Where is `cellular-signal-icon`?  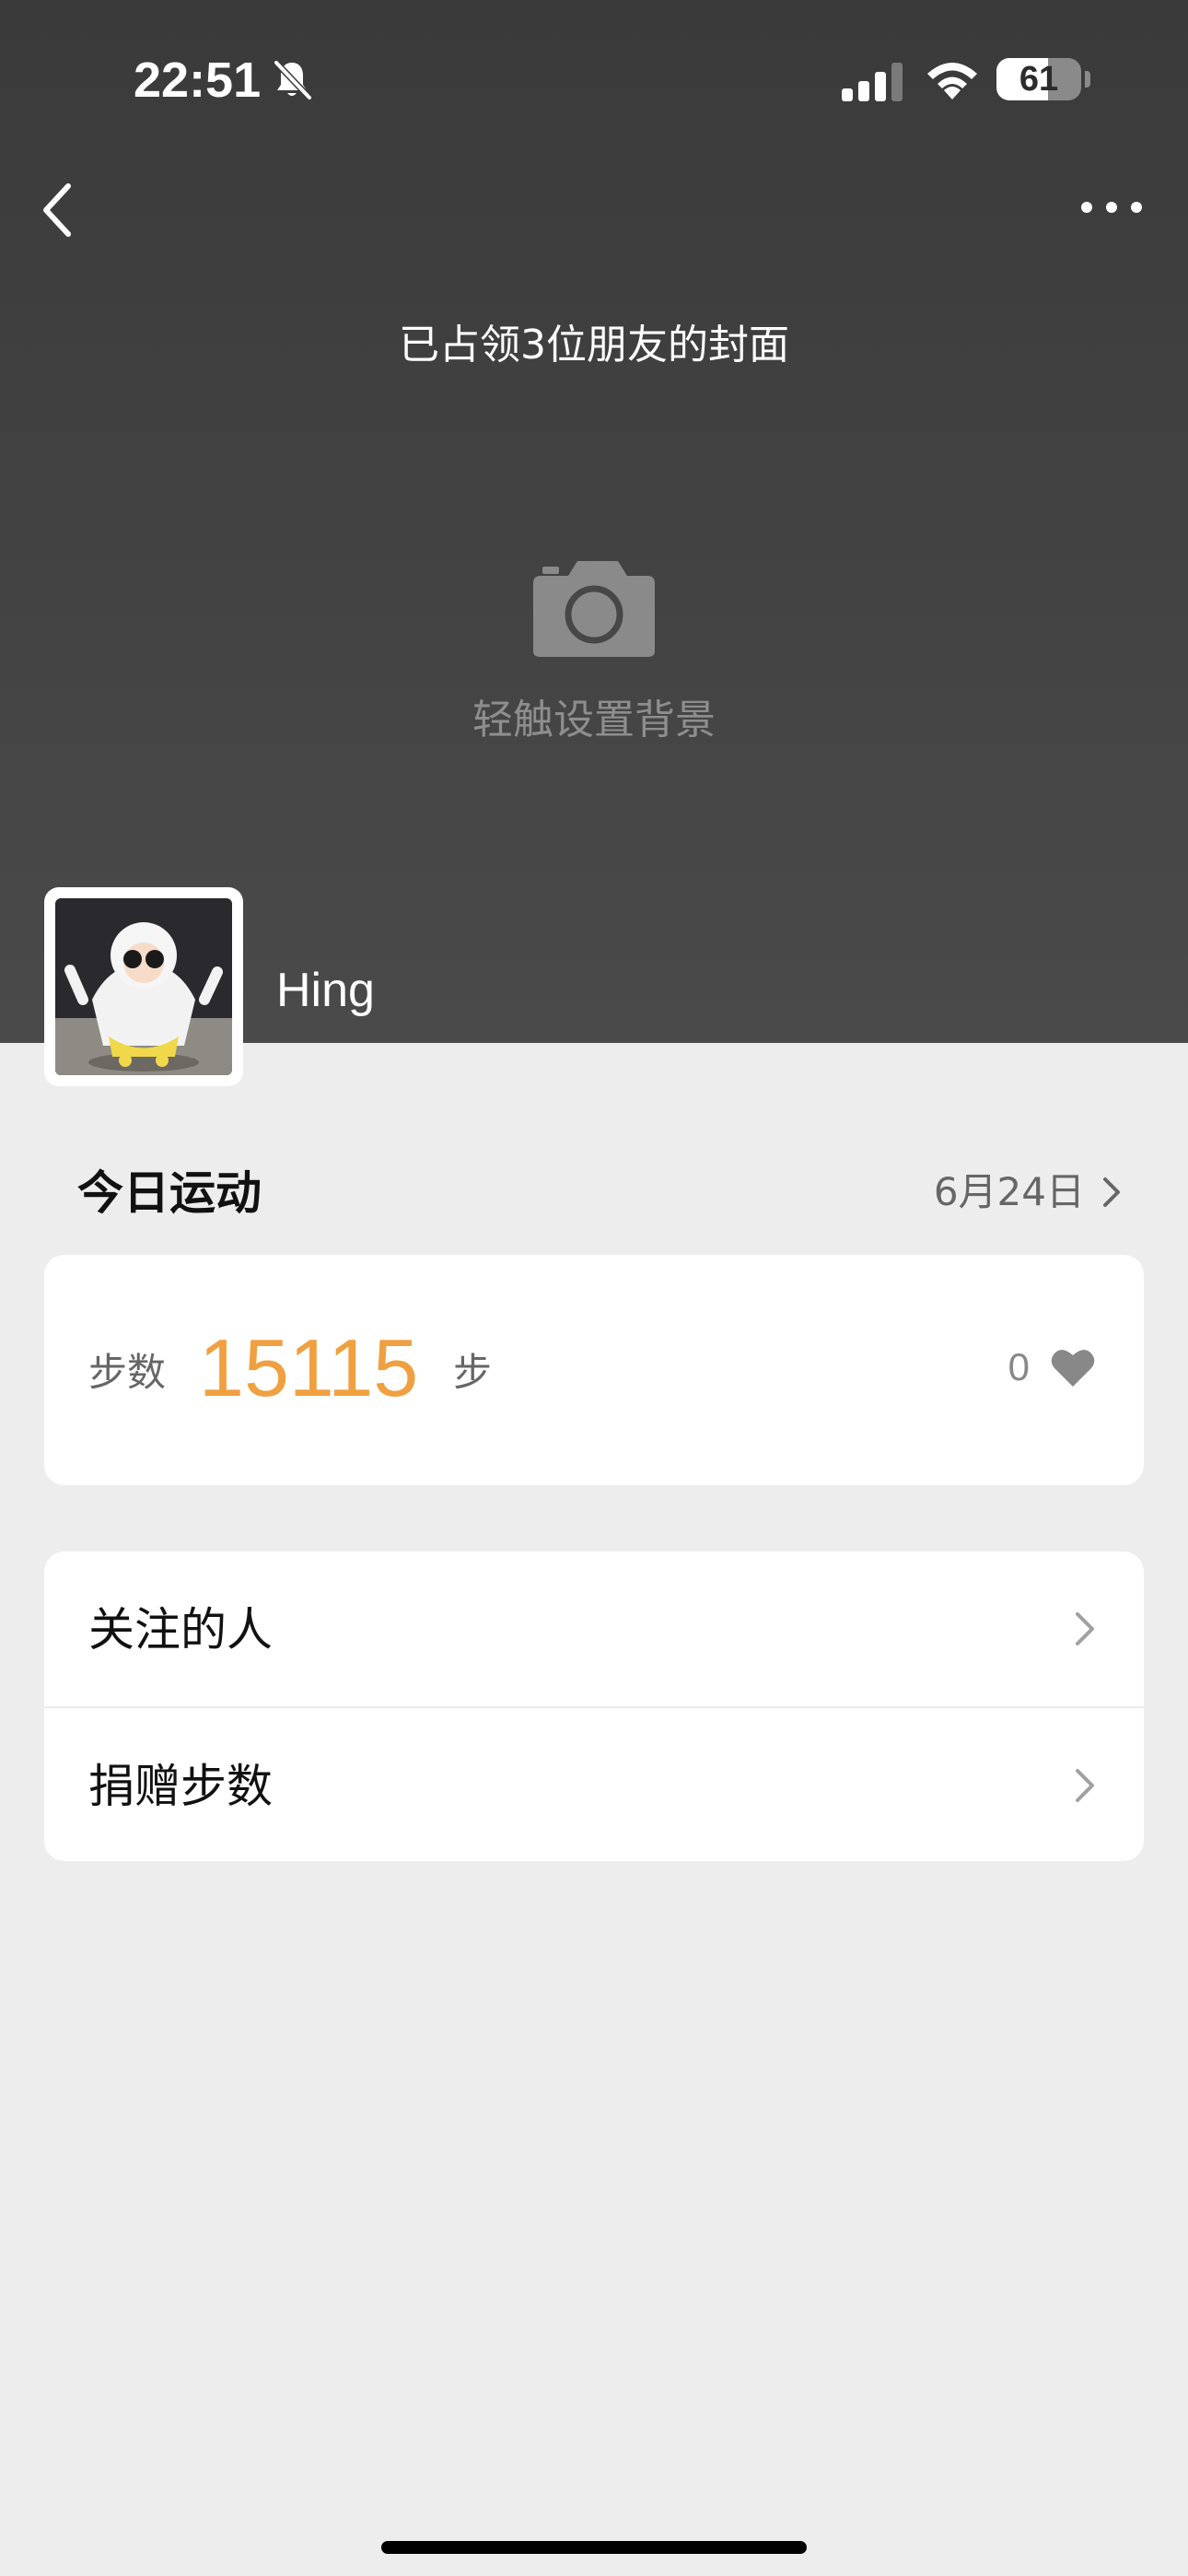 cellular-signal-icon is located at coordinates (872, 82).